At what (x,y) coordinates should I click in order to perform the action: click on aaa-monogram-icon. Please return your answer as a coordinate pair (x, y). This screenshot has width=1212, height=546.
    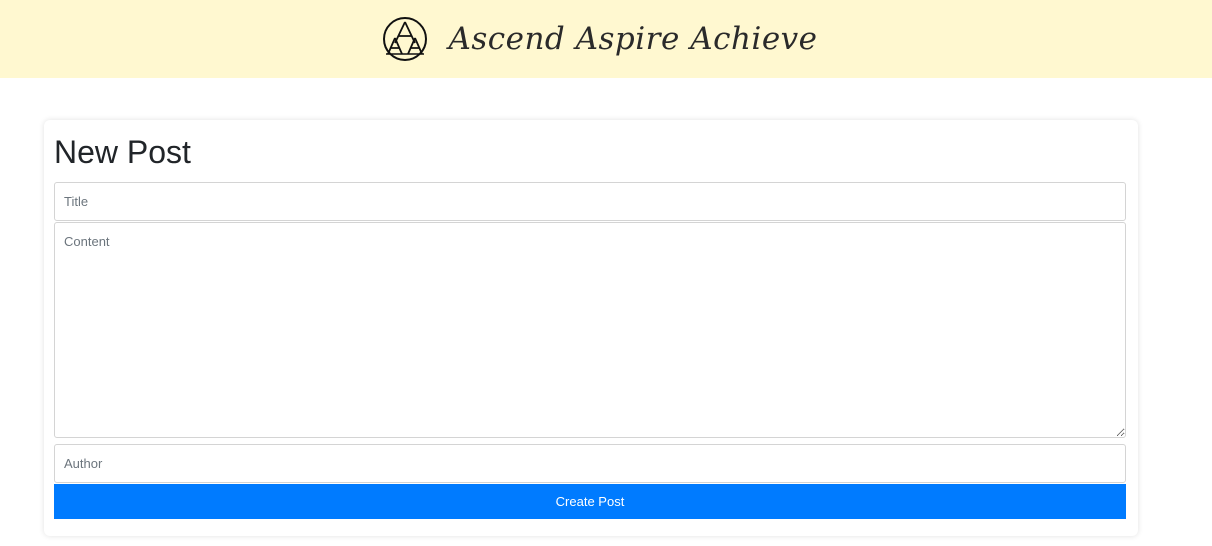
    Looking at the image, I should click on (405, 39).